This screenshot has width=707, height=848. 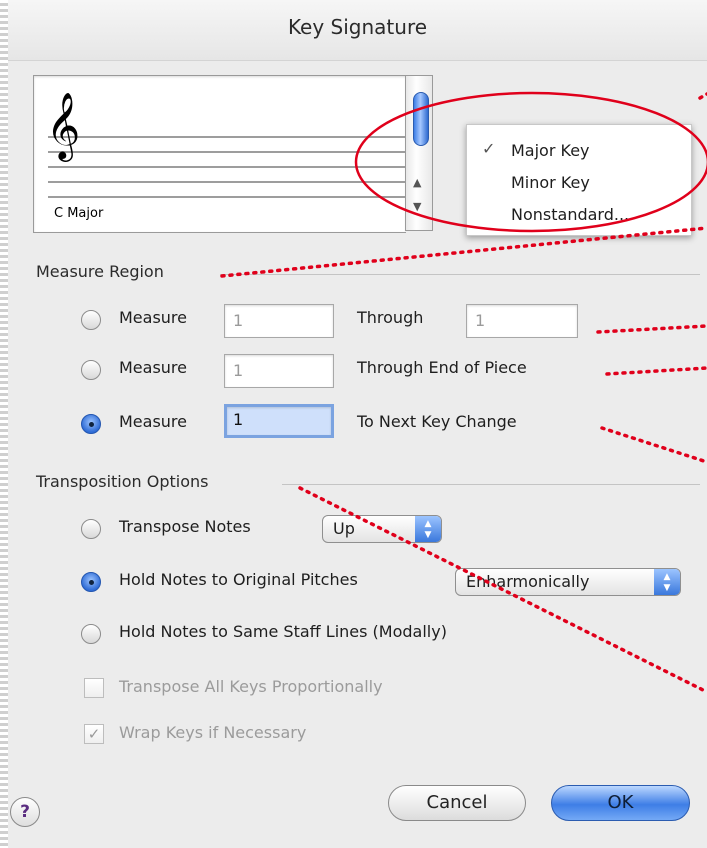 What do you see at coordinates (25, 812) in the screenshot?
I see `help-button: ?` at bounding box center [25, 812].